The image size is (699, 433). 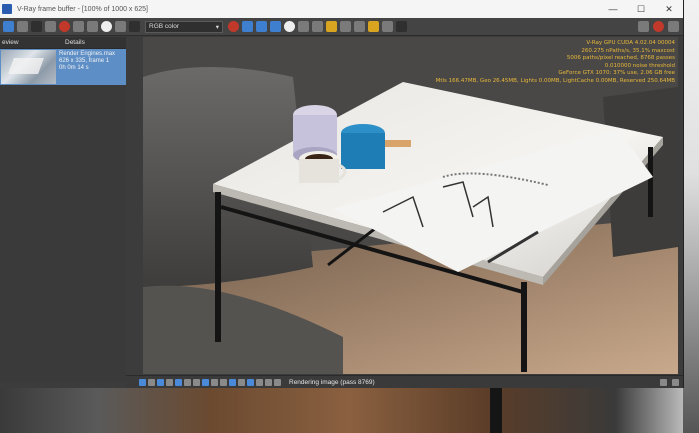 What do you see at coordinates (319, 171) in the screenshot?
I see `cup-white` at bounding box center [319, 171].